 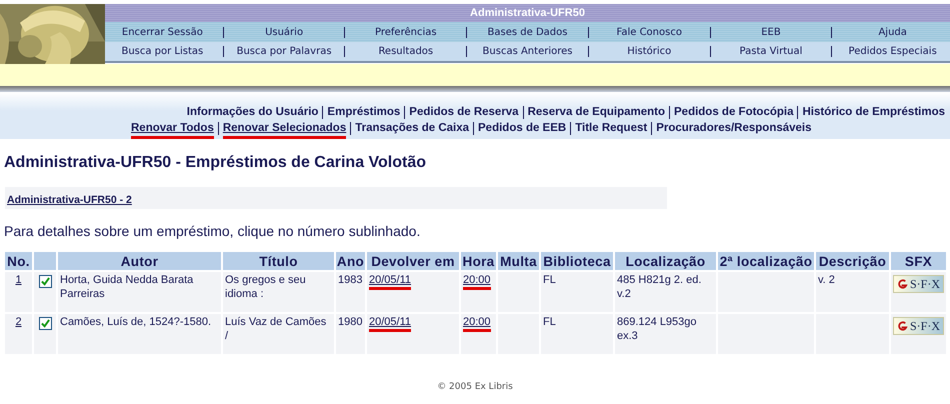 I want to click on column-header: Multa, so click(x=518, y=261).